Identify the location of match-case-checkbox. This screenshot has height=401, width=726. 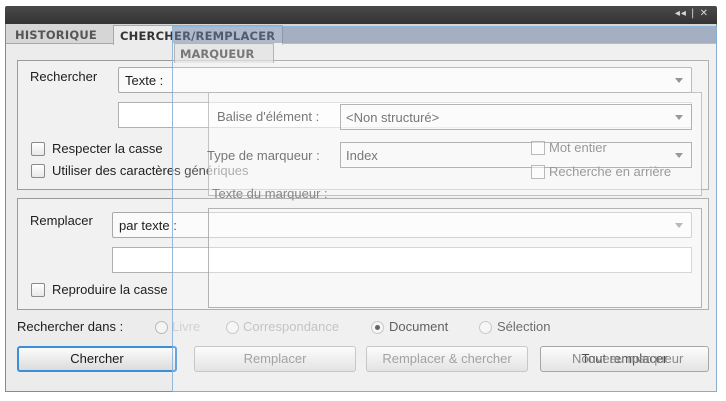
(38, 149).